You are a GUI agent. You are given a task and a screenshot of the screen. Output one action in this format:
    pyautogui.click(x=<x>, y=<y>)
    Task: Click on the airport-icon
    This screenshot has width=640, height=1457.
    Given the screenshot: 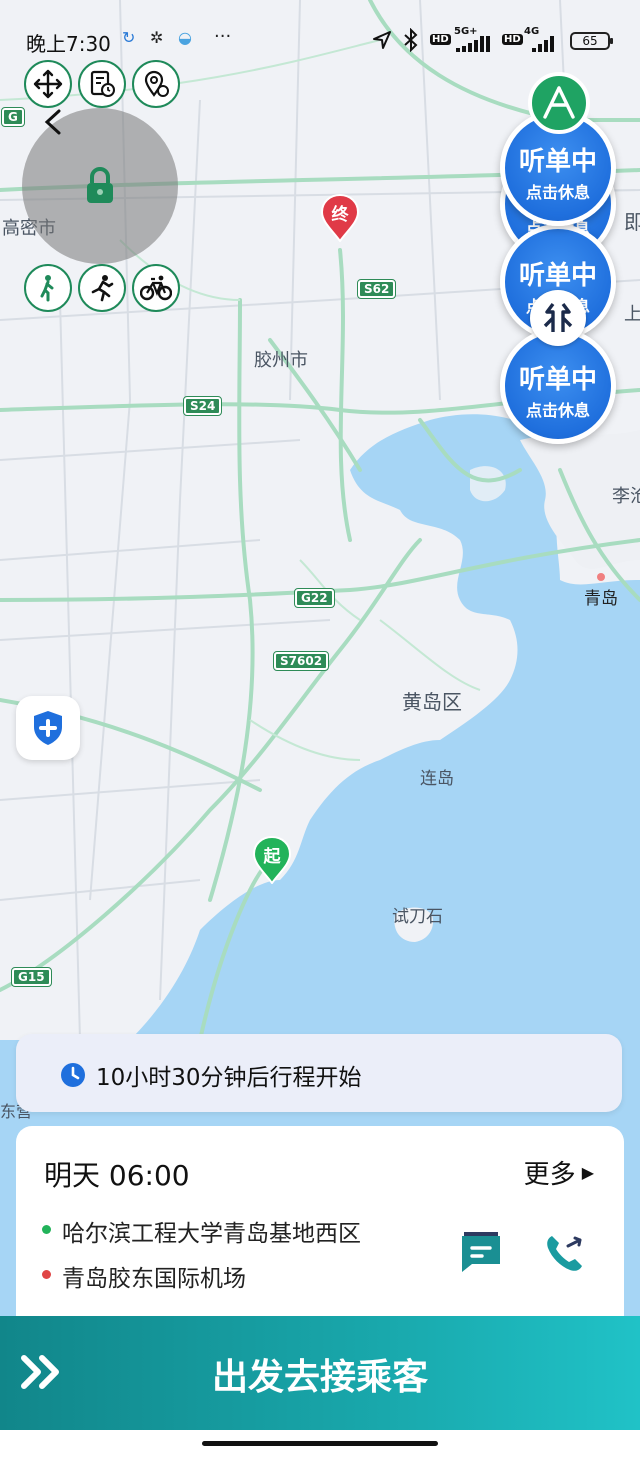 What is the action you would take?
    pyautogui.click(x=558, y=317)
    